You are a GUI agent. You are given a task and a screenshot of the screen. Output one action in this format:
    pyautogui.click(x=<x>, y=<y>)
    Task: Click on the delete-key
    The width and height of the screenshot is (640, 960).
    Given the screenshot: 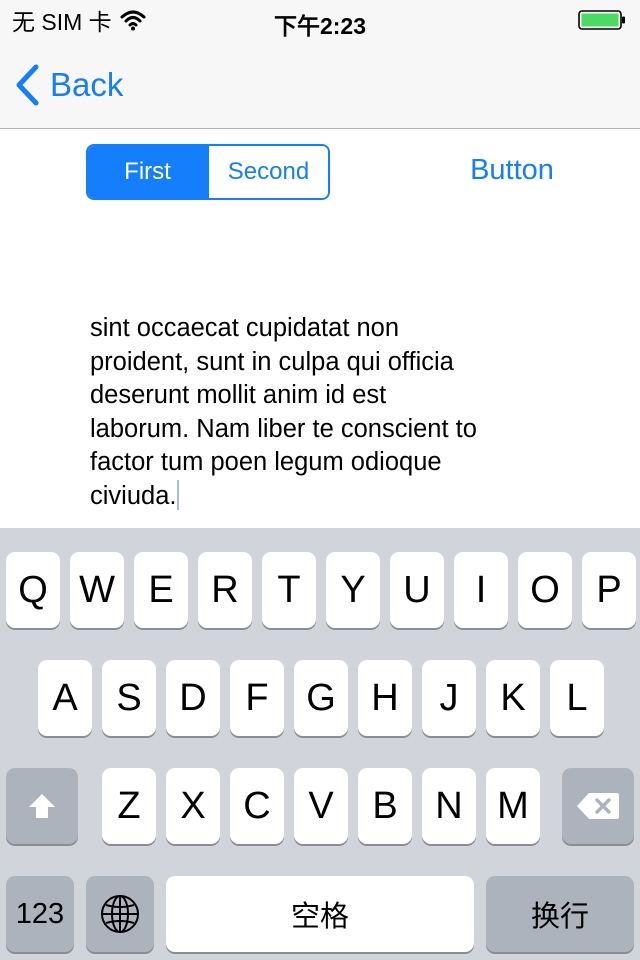 What is the action you would take?
    pyautogui.click(x=598, y=806)
    